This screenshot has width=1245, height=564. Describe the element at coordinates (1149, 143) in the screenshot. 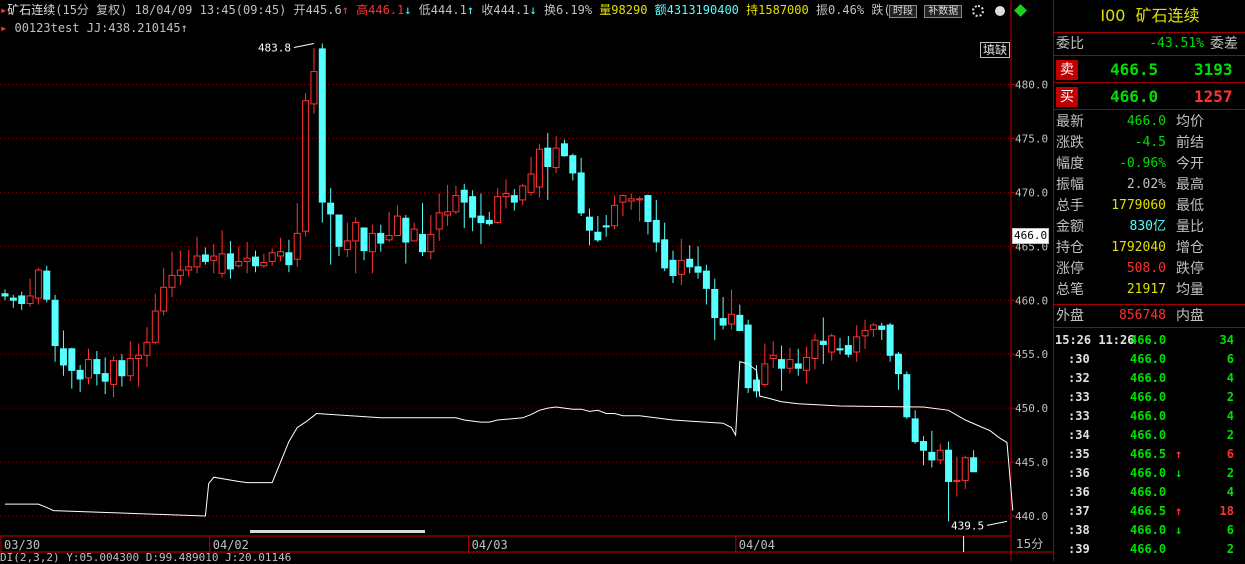

I see `stat-row: 涨跌 -4.5 前结` at that location.